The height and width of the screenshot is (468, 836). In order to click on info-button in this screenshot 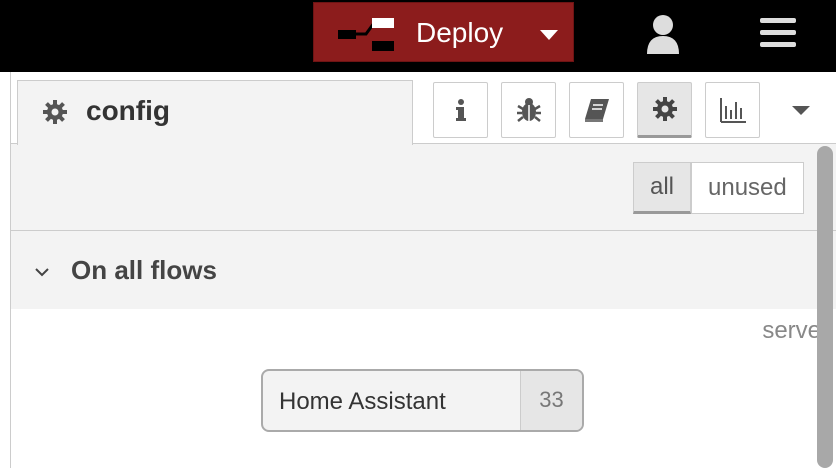, I will do `click(460, 110)`.